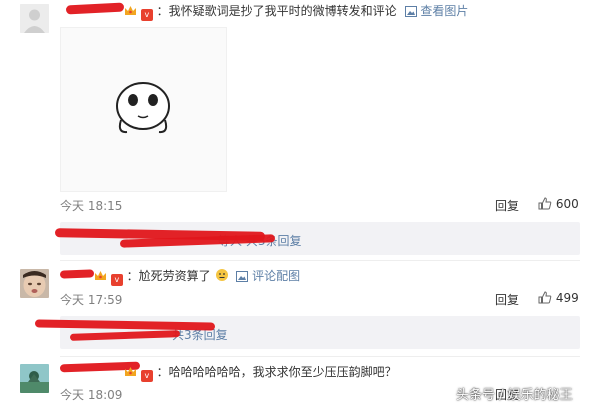  I want to click on comment-image, so click(143, 109).